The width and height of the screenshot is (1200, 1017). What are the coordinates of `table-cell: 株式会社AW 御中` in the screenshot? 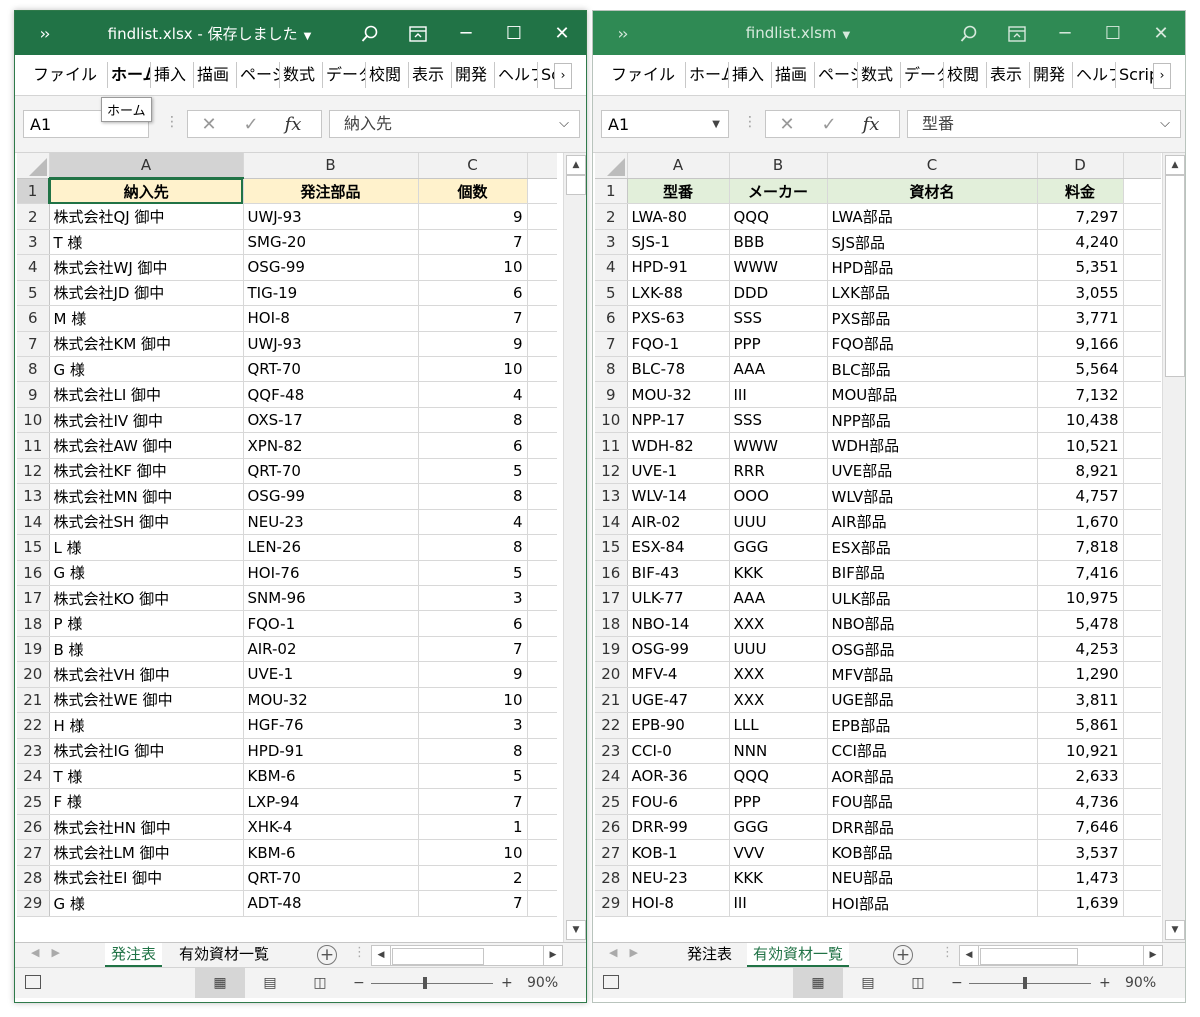 It's located at (146, 445).